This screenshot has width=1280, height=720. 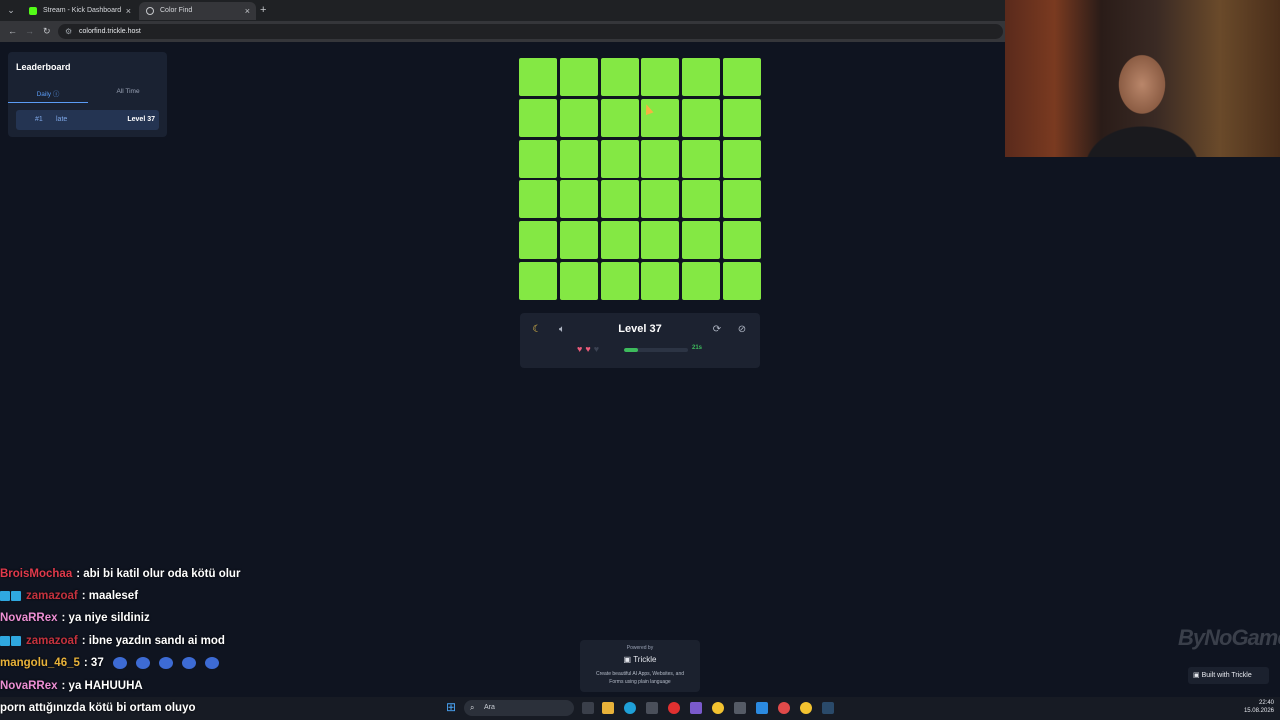 What do you see at coordinates (1228, 675) in the screenshot?
I see `built-with-trickle-button: ▣ Built with Trickle` at bounding box center [1228, 675].